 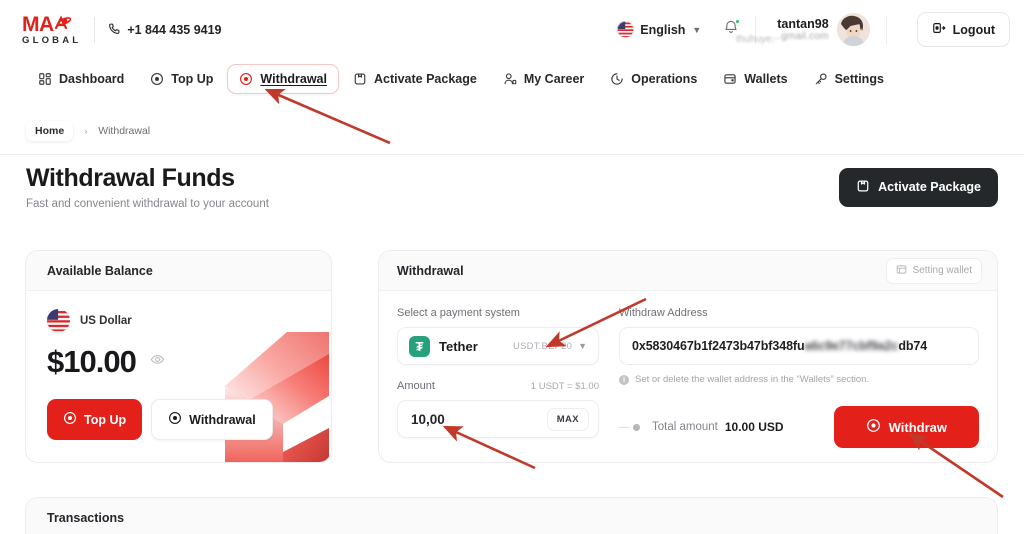 What do you see at coordinates (124, 130) in the screenshot?
I see `breadcrumb-current: Withdrawal` at bounding box center [124, 130].